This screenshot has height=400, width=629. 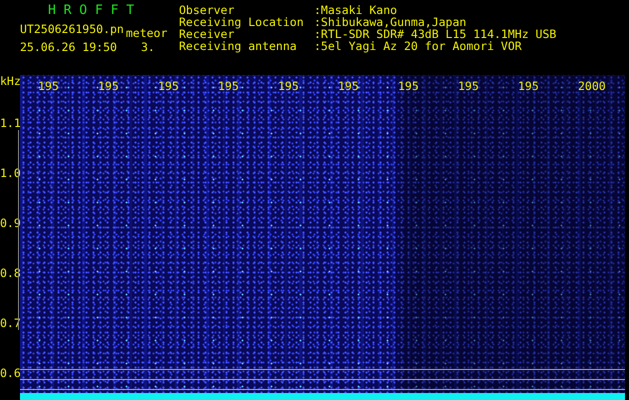 I want to click on app-title: H R O F F T, so click(x=91, y=11).